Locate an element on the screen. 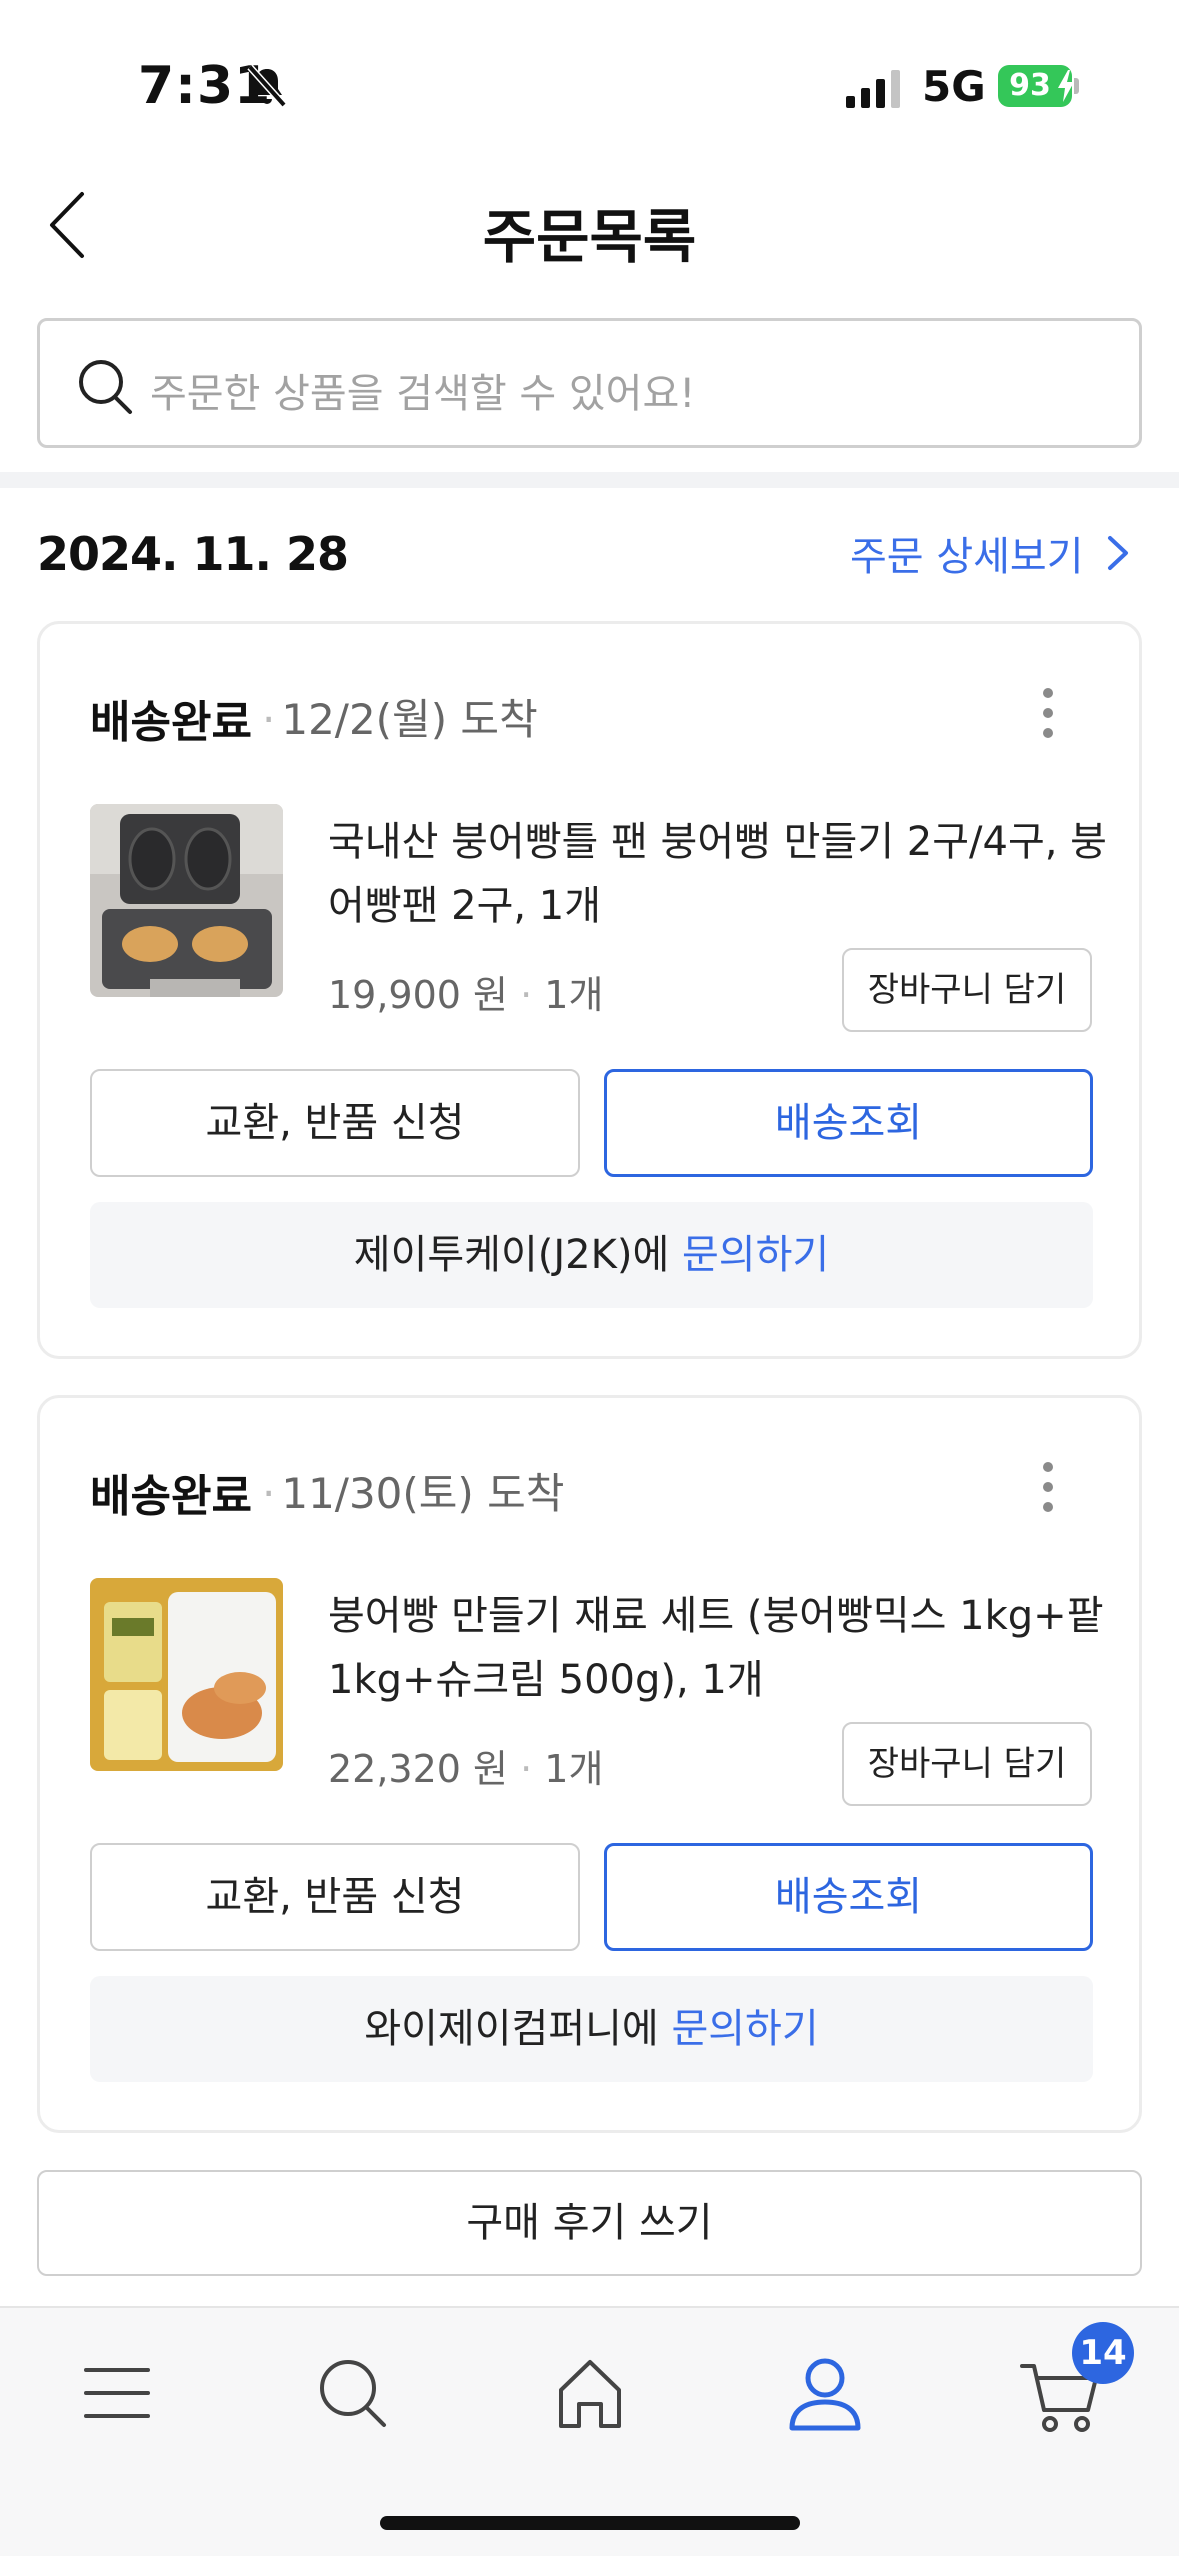 This screenshot has height=2556, width=1179. cart-count-badge: 14 is located at coordinates (1103, 2353).